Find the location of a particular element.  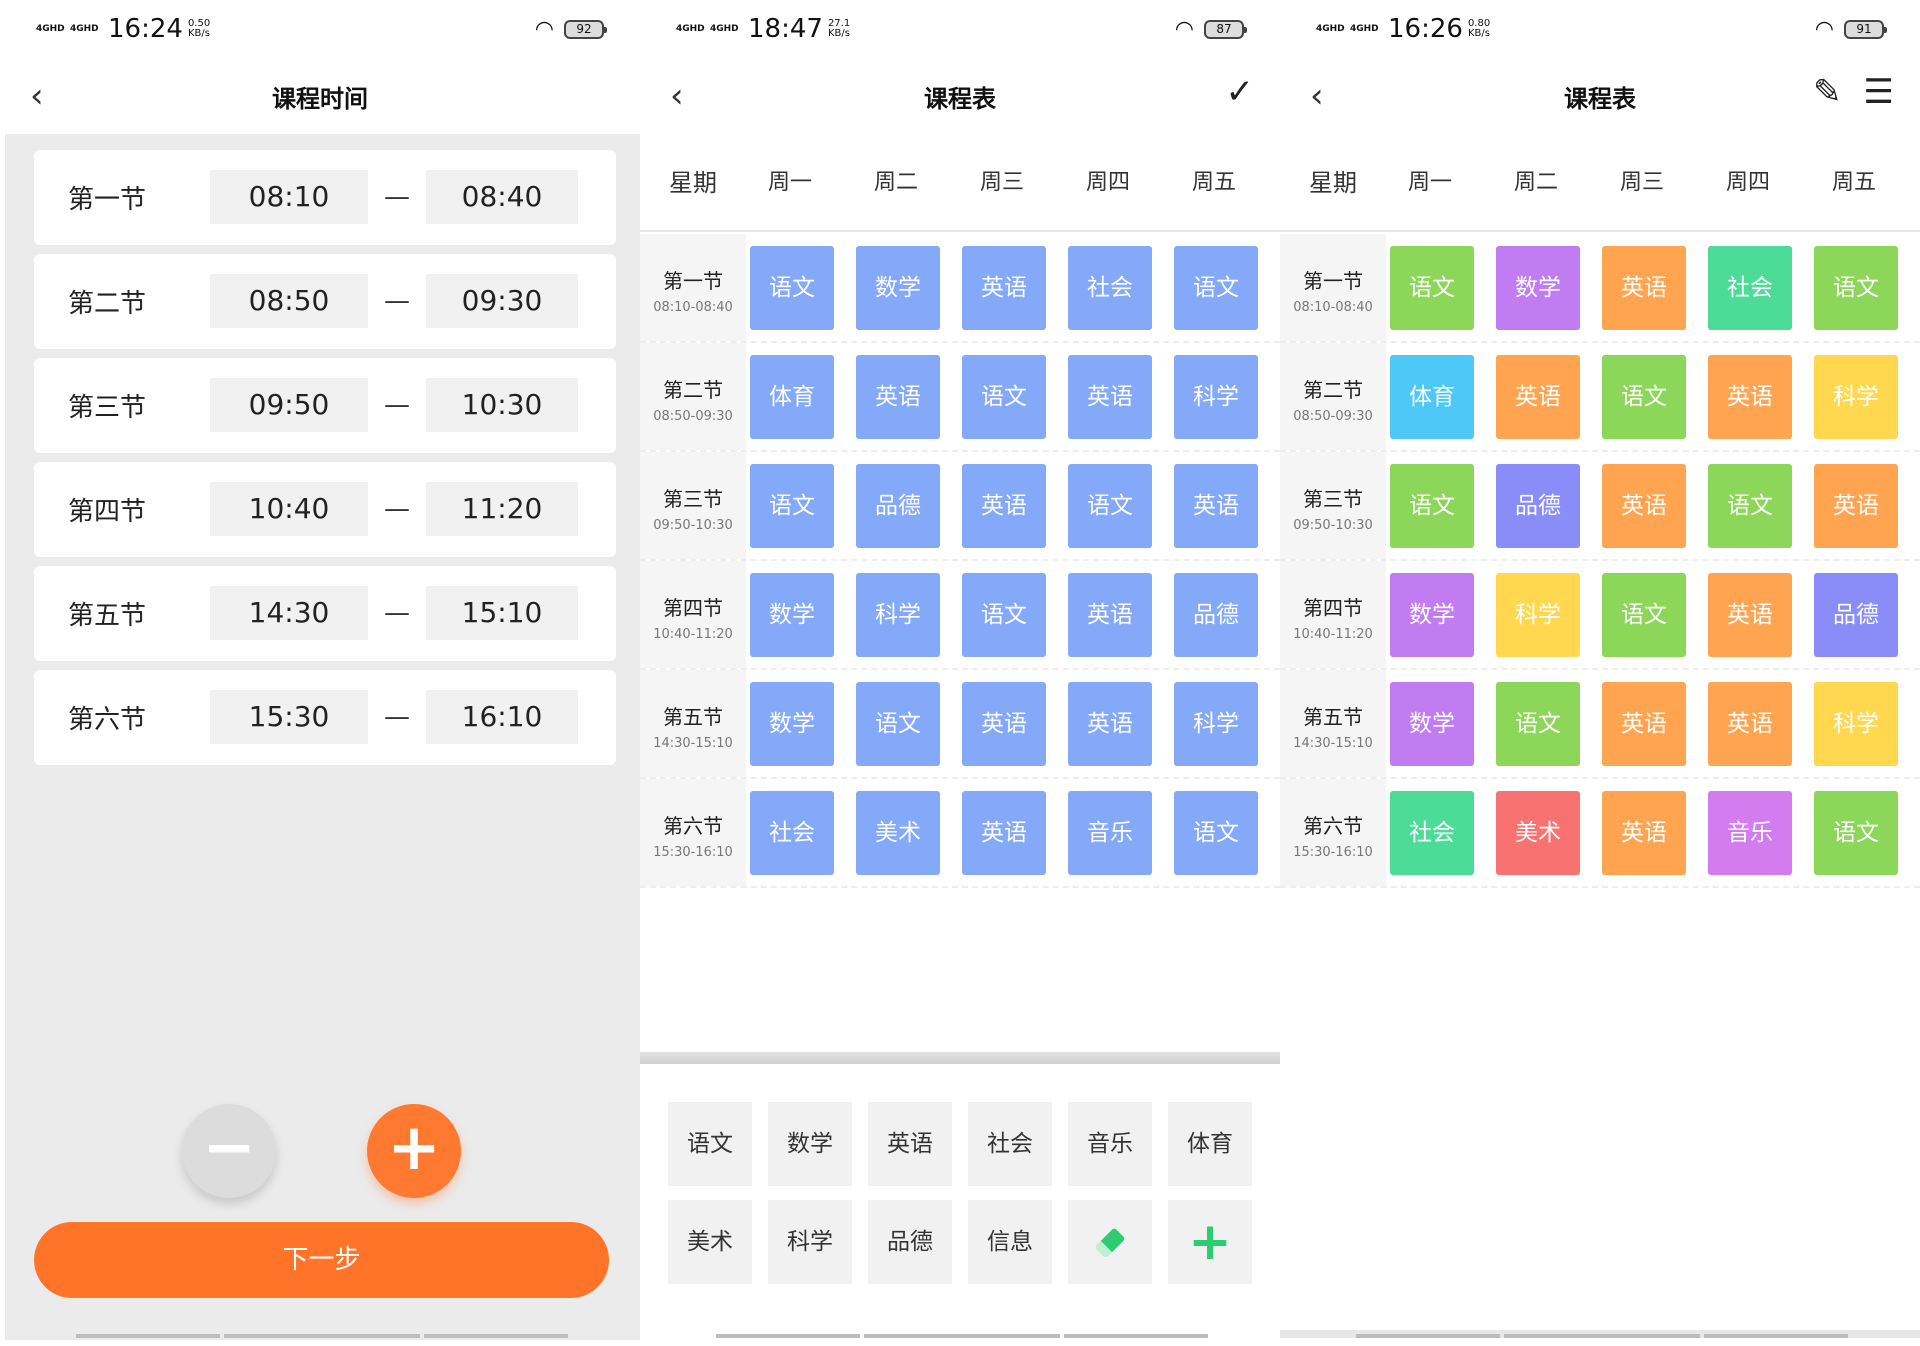

start-time-field: 08:10 is located at coordinates (289, 197).